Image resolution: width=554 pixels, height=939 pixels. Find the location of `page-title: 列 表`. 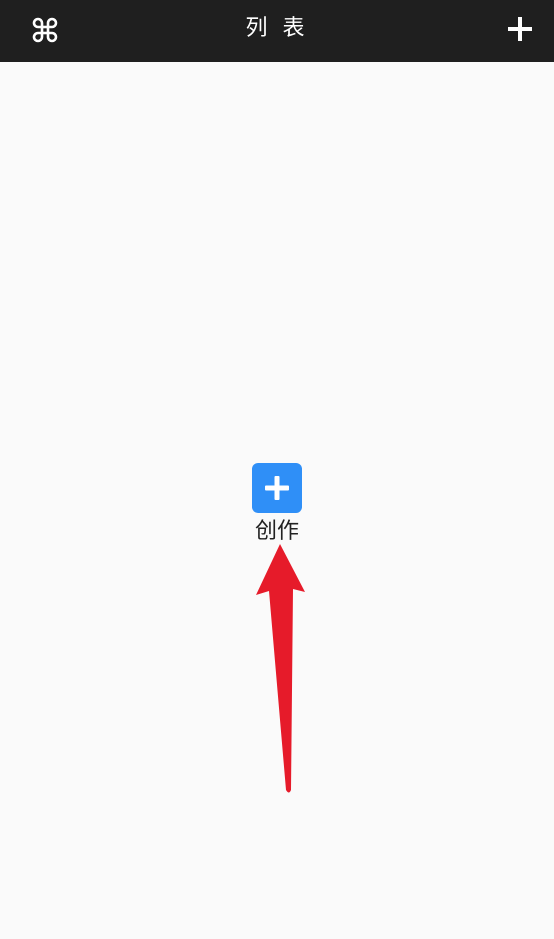

page-title: 列 表 is located at coordinates (277, 28).